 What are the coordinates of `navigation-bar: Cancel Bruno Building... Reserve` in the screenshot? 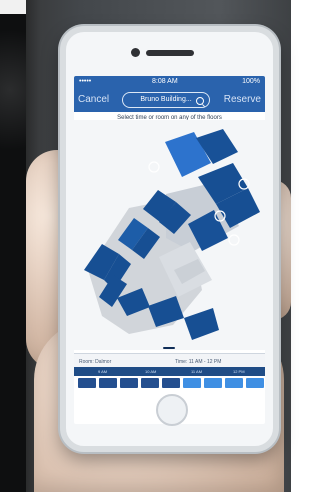 It's located at (169, 100).